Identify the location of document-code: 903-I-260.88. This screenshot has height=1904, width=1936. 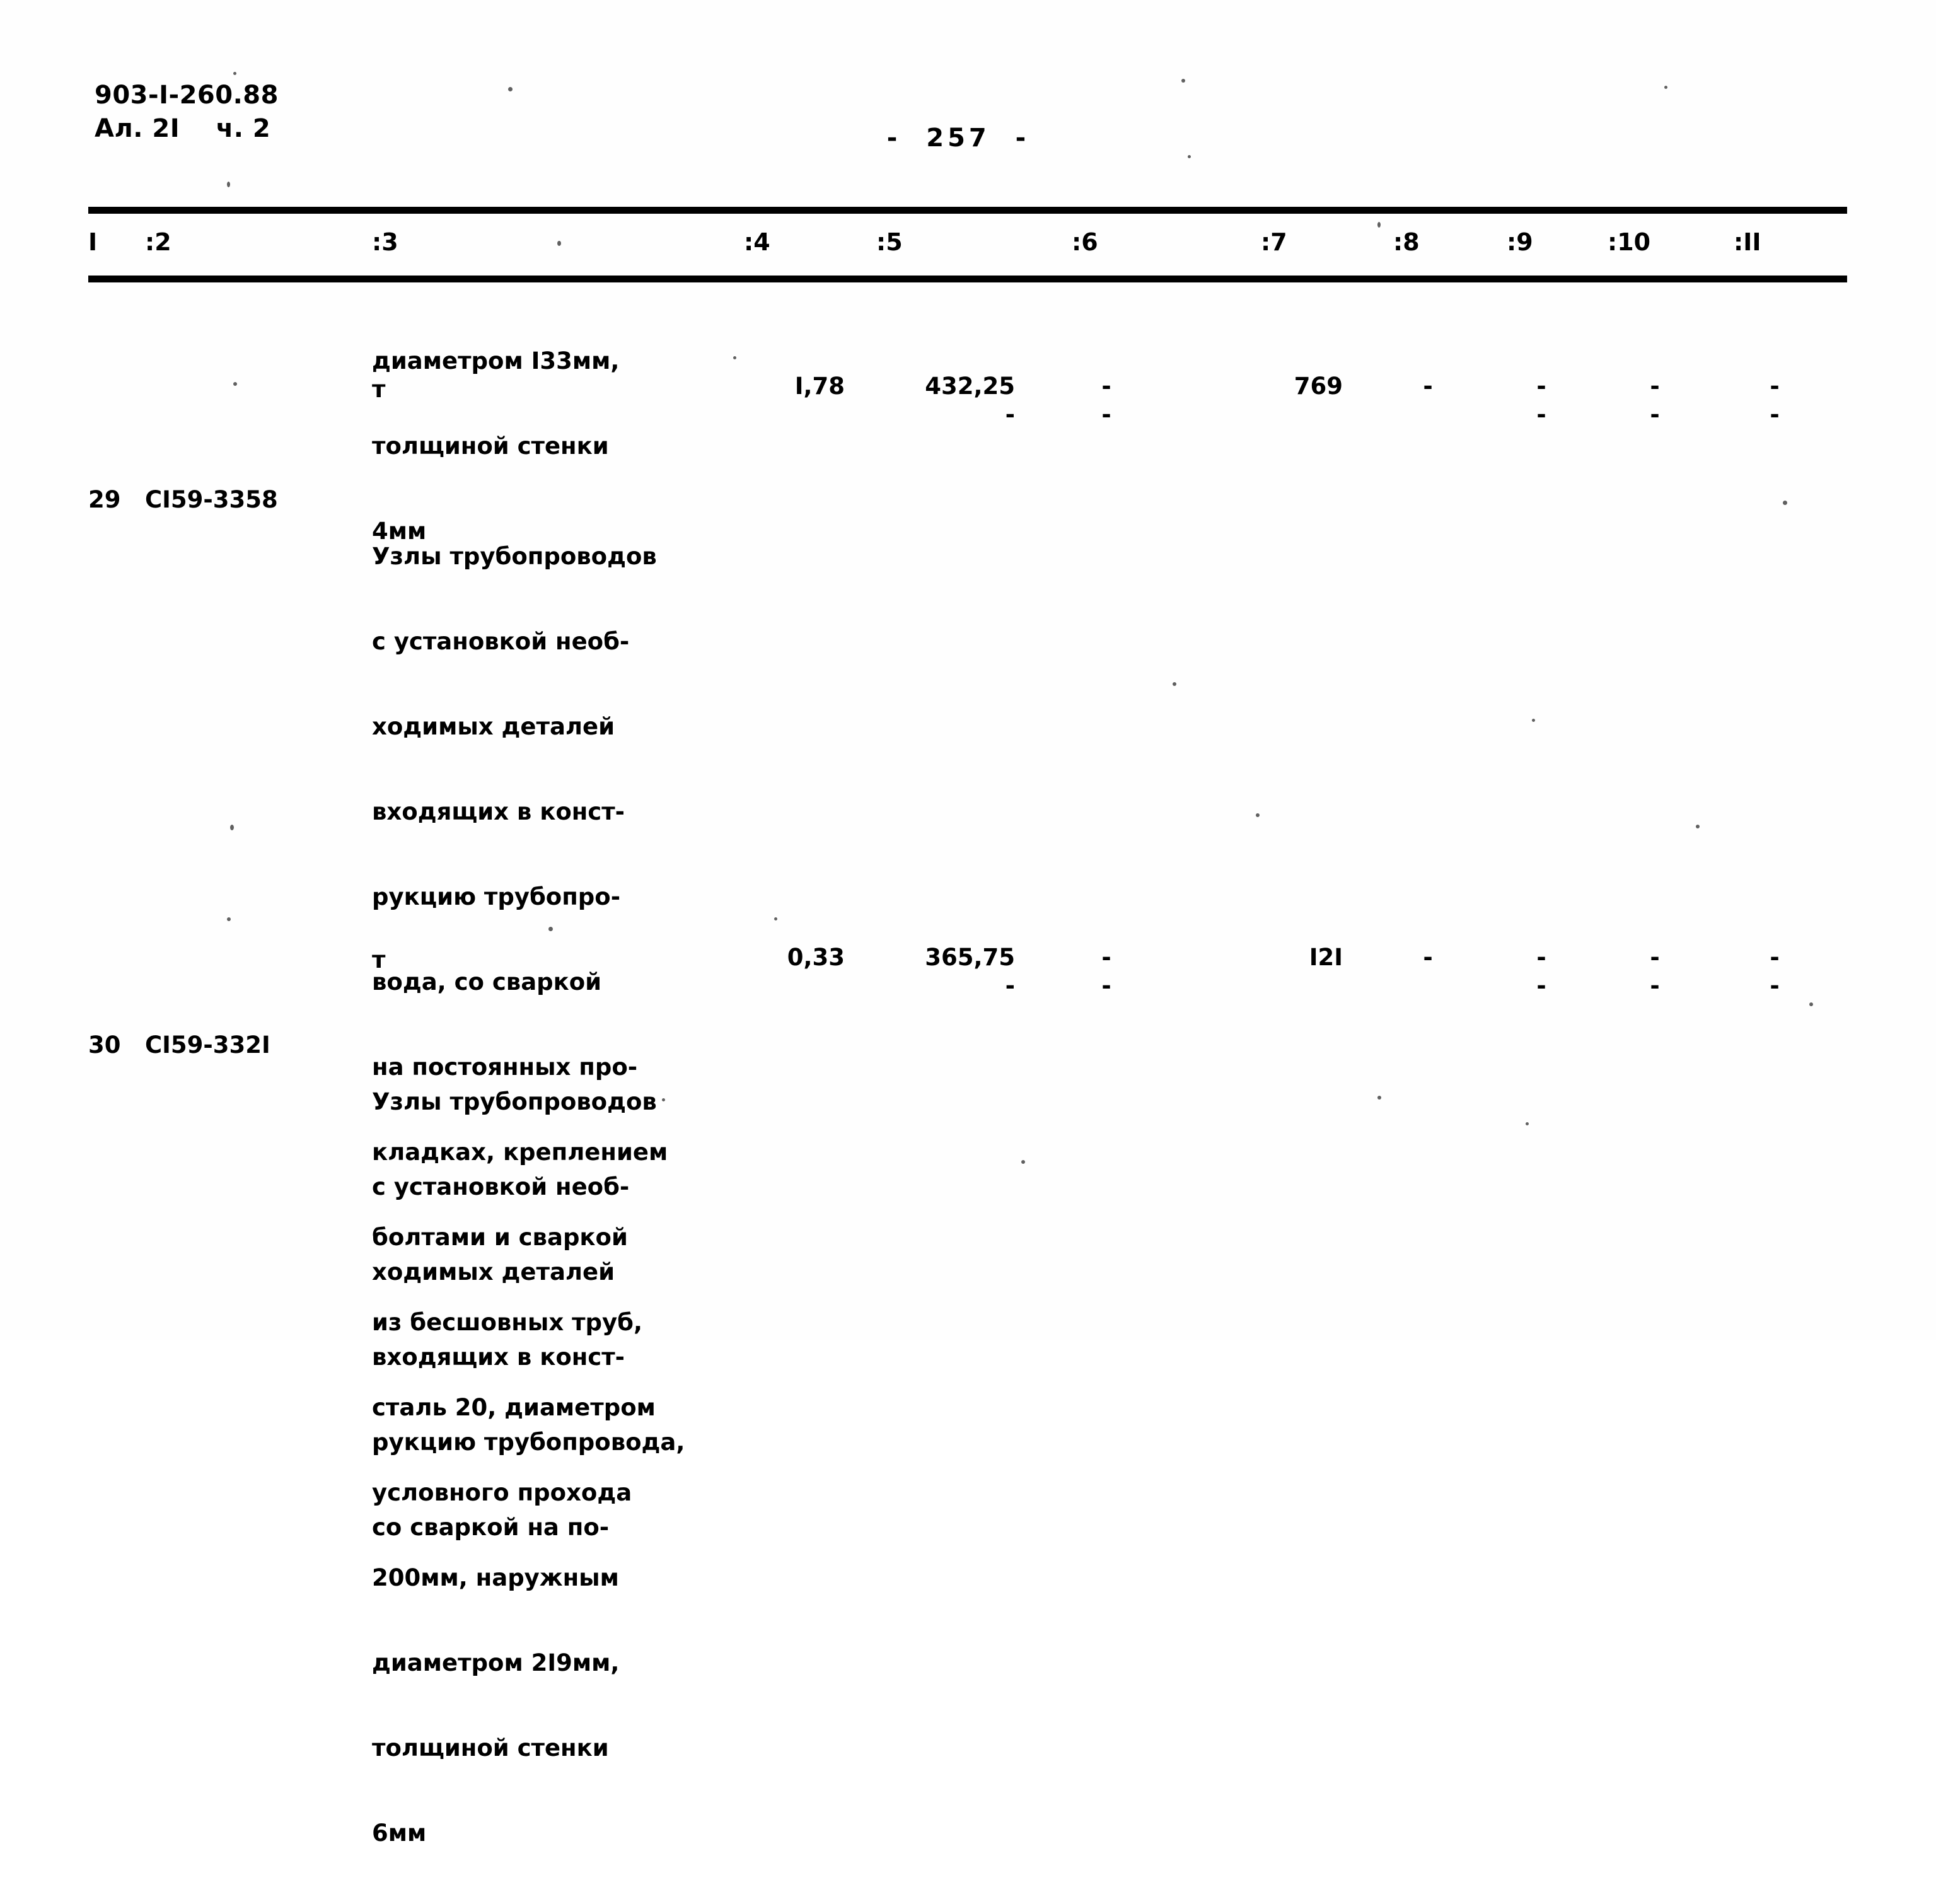
(187, 95).